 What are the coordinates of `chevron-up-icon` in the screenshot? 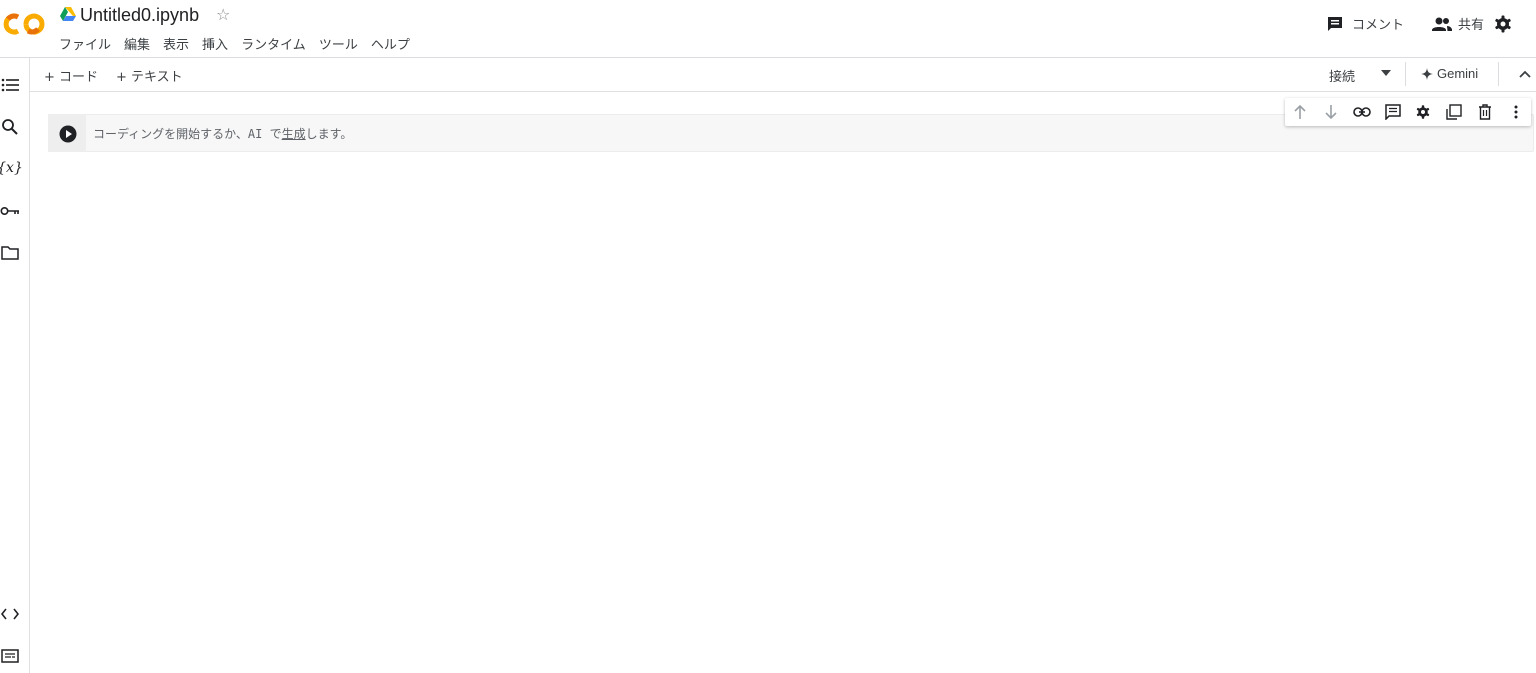 It's located at (1525, 74).